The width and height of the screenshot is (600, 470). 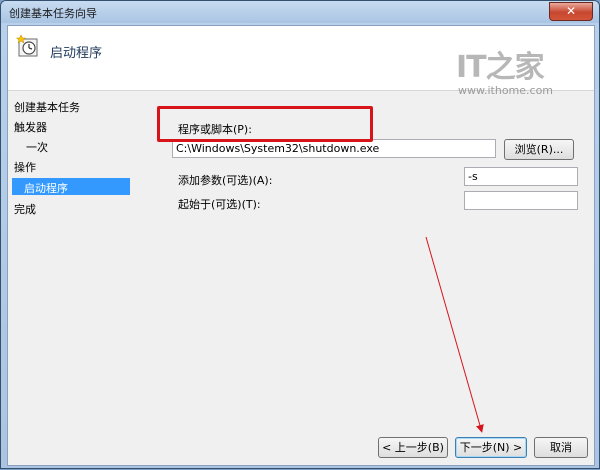 What do you see at coordinates (521, 200) in the screenshot?
I see `startin-input` at bounding box center [521, 200].